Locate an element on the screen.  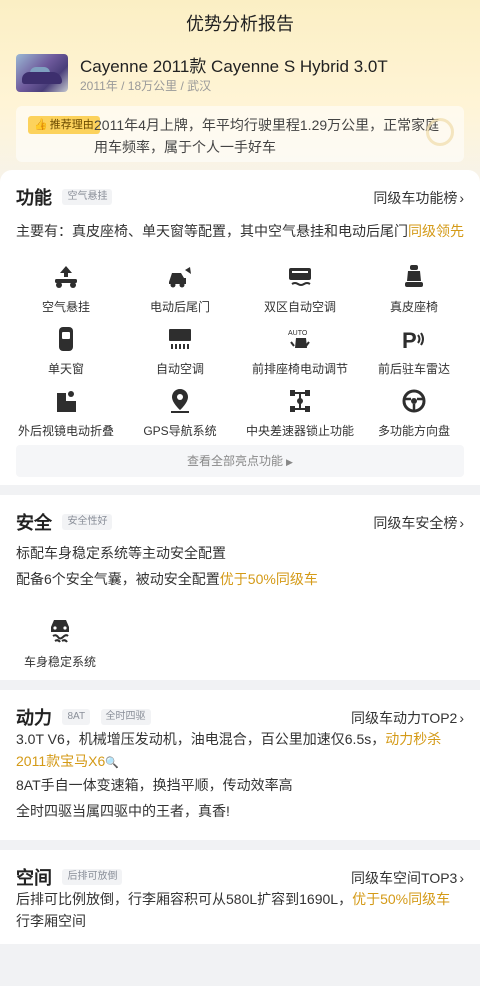
play-arrow-icon: ▶ is located at coordinates (289, 462).